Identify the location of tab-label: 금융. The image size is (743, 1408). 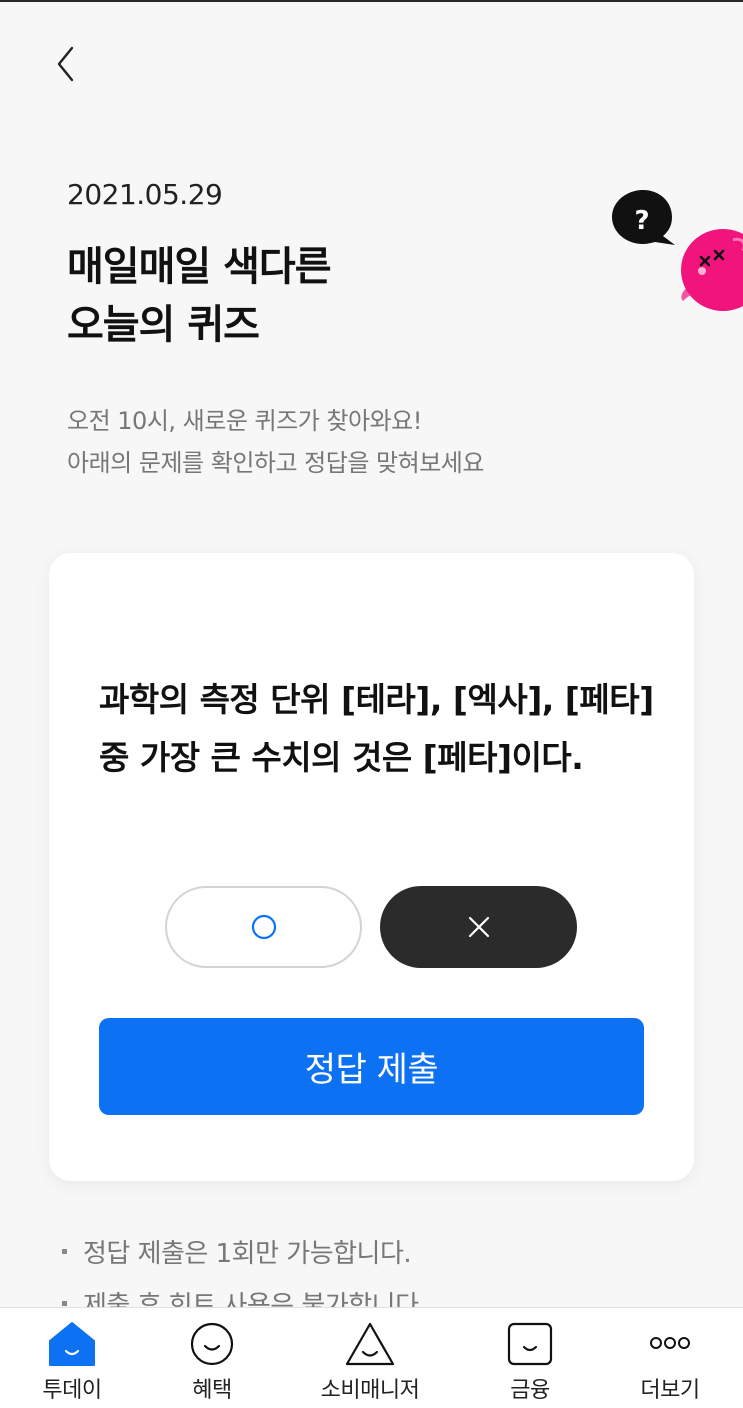
(530, 1390).